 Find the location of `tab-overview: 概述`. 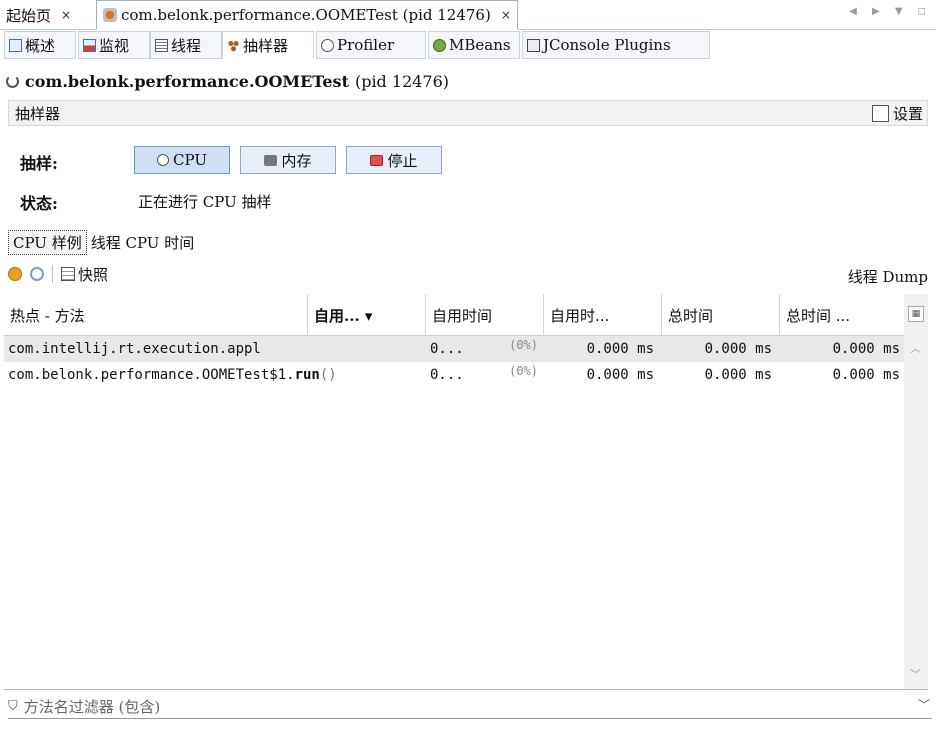

tab-overview: 概述 is located at coordinates (40, 45).